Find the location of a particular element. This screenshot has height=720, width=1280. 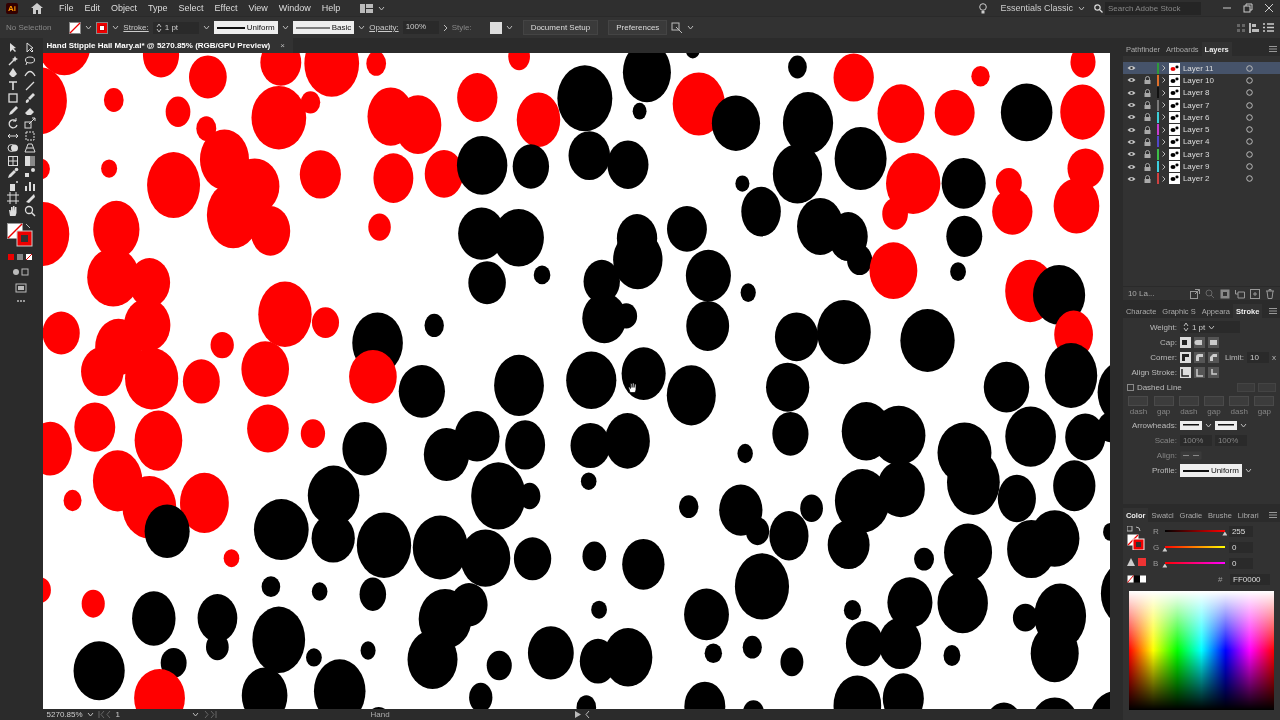

export-icon is located at coordinates (1195, 293).